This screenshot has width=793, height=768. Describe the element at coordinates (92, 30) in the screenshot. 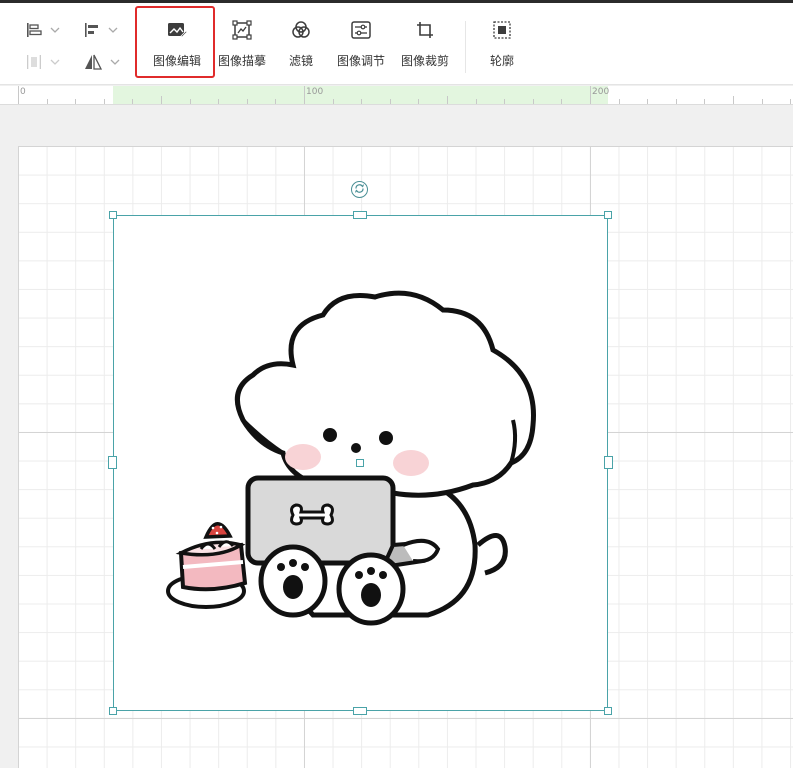

I see `align-top-icon` at that location.